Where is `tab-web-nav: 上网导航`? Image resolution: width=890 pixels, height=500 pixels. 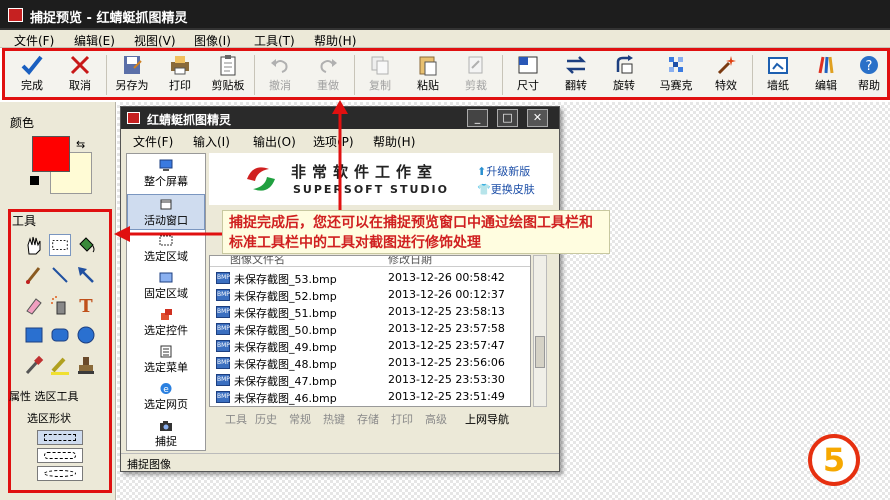
tab-web-nav: 上网导航 is located at coordinates (487, 419).